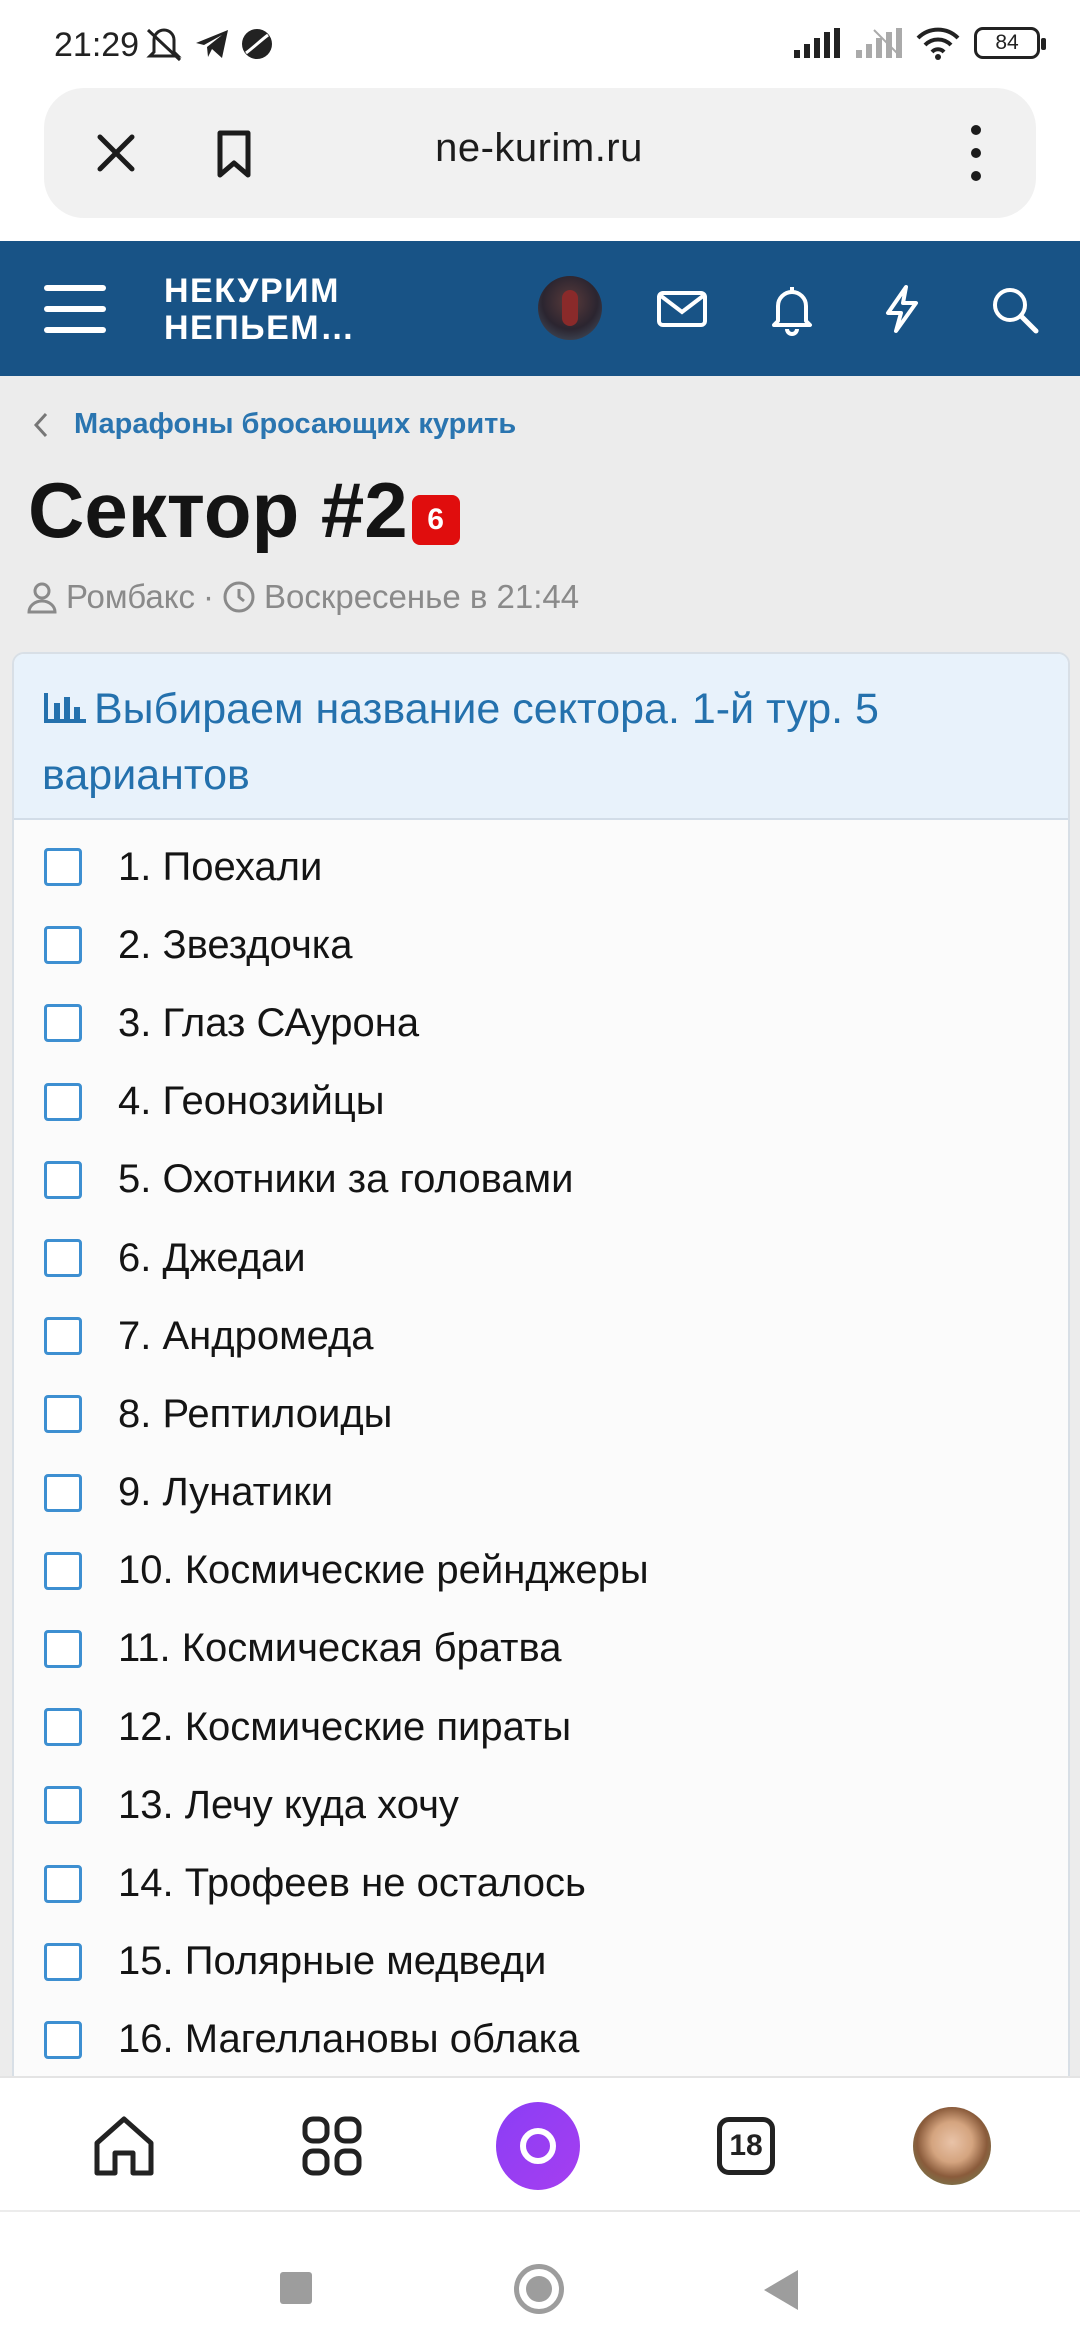 The image size is (1080, 2340). Describe the element at coordinates (541, 1023) in the screenshot. I see `poll-option: 3. Глаз САурона` at that location.